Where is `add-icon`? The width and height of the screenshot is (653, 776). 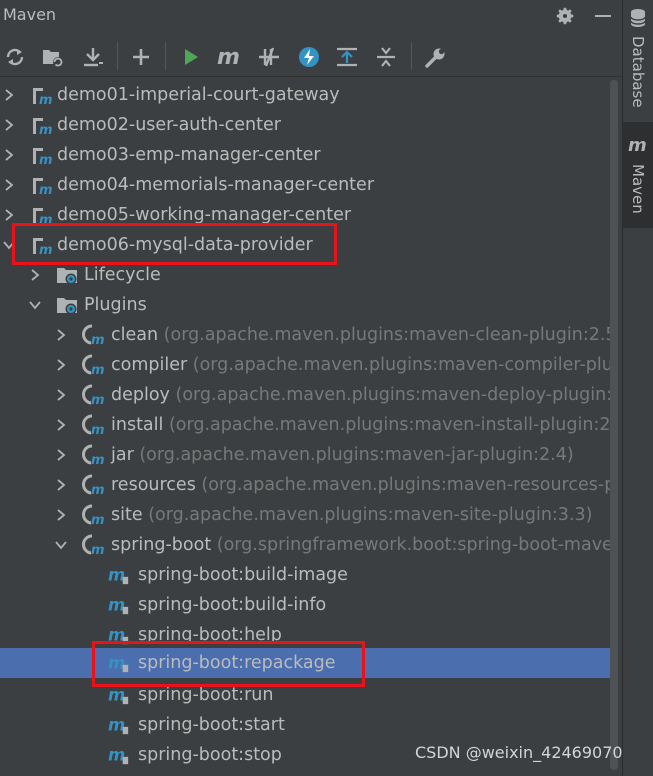 add-icon is located at coordinates (141, 57).